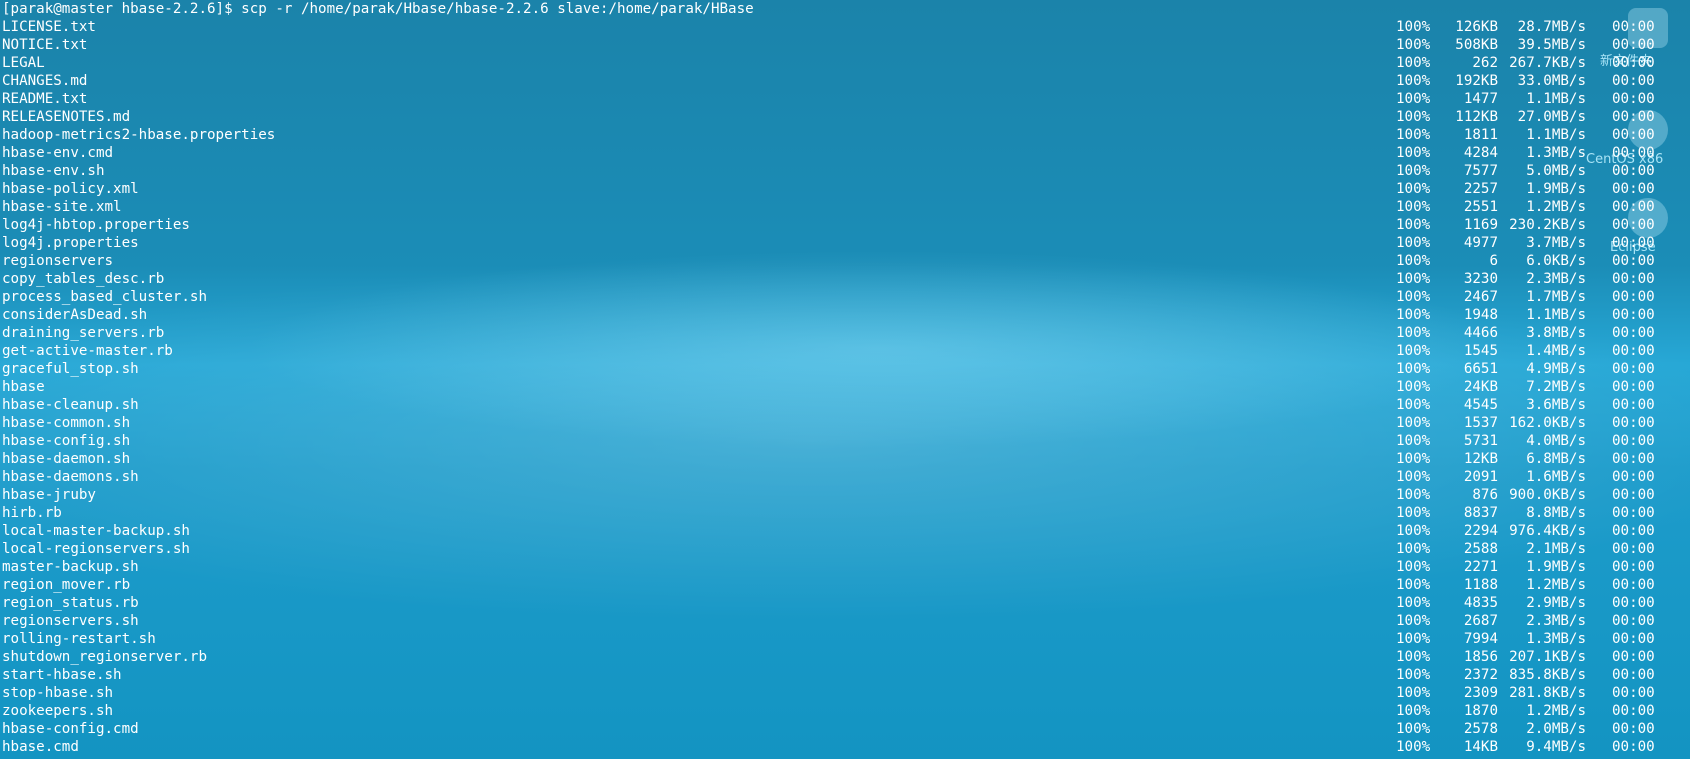 This screenshot has height=759, width=1690. What do you see at coordinates (1480, 297) in the screenshot?
I see `file-size: 2467` at bounding box center [1480, 297].